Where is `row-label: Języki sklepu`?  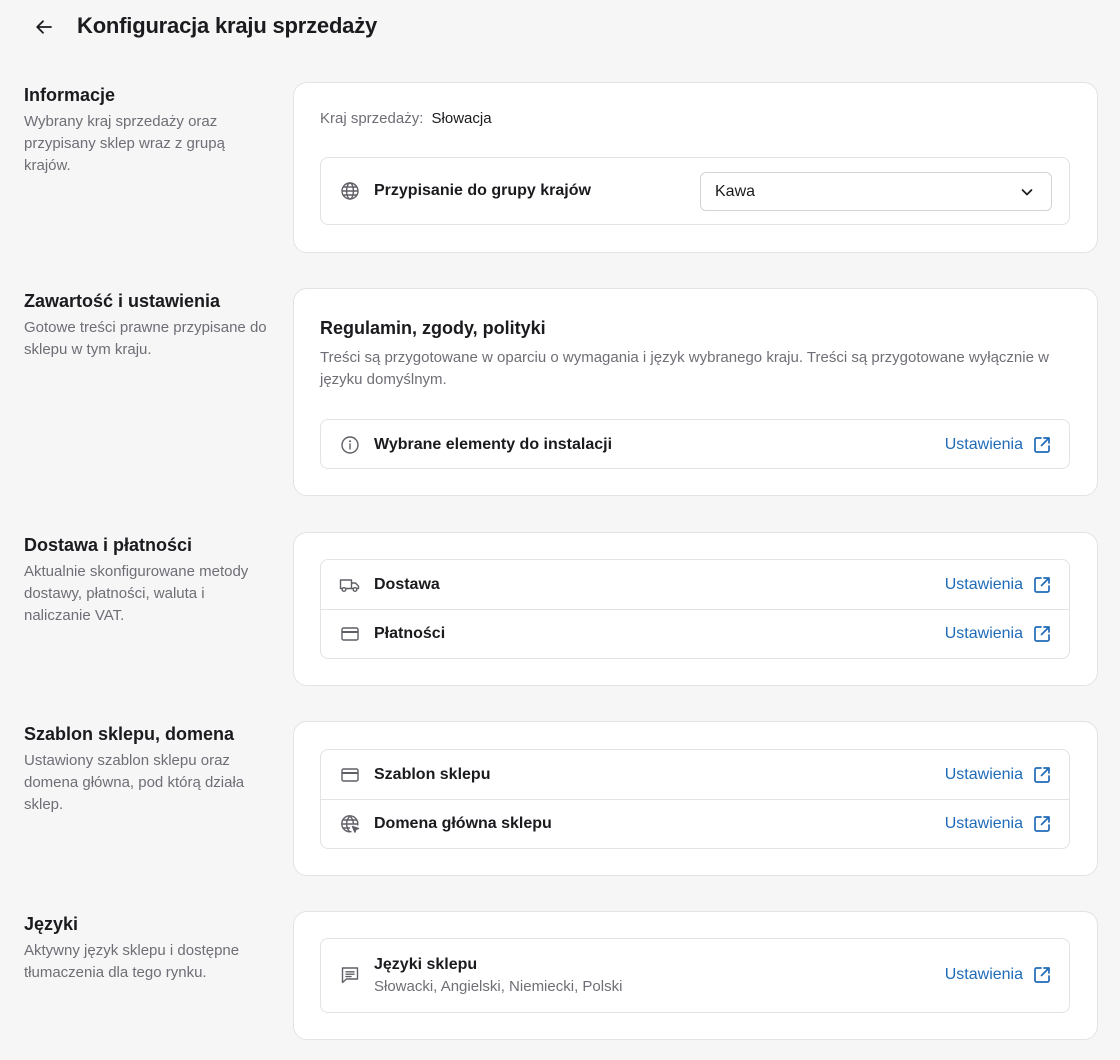 row-label: Języki sklepu is located at coordinates (426, 964).